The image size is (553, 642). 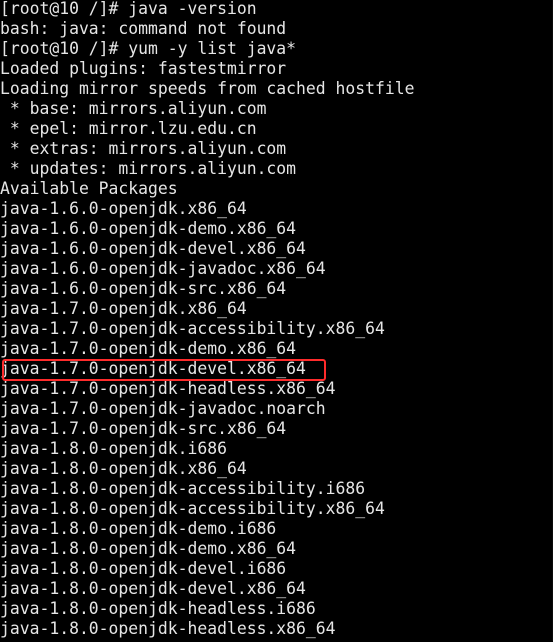 I want to click on terminal-line-prompt-java-version: [root@10 /]# java -version, so click(x=128, y=9).